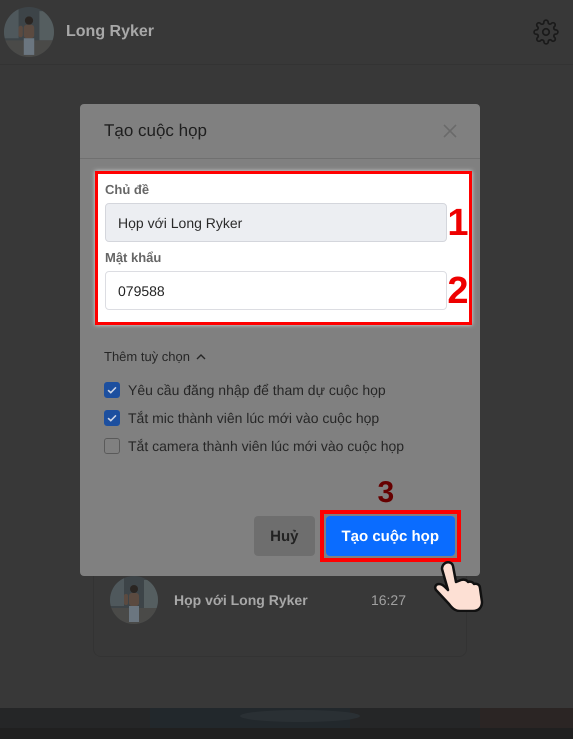 This screenshot has height=739, width=573. Describe the element at coordinates (156, 131) in the screenshot. I see `dialog-title: Tạo cuộc họp` at that location.